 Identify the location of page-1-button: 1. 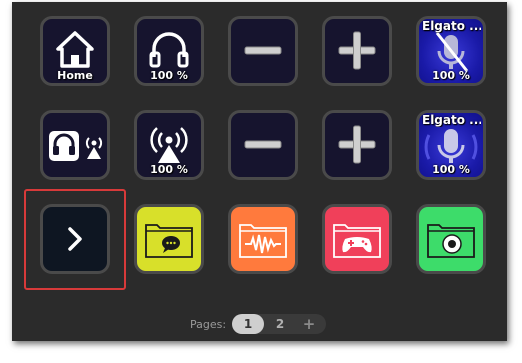
(248, 324).